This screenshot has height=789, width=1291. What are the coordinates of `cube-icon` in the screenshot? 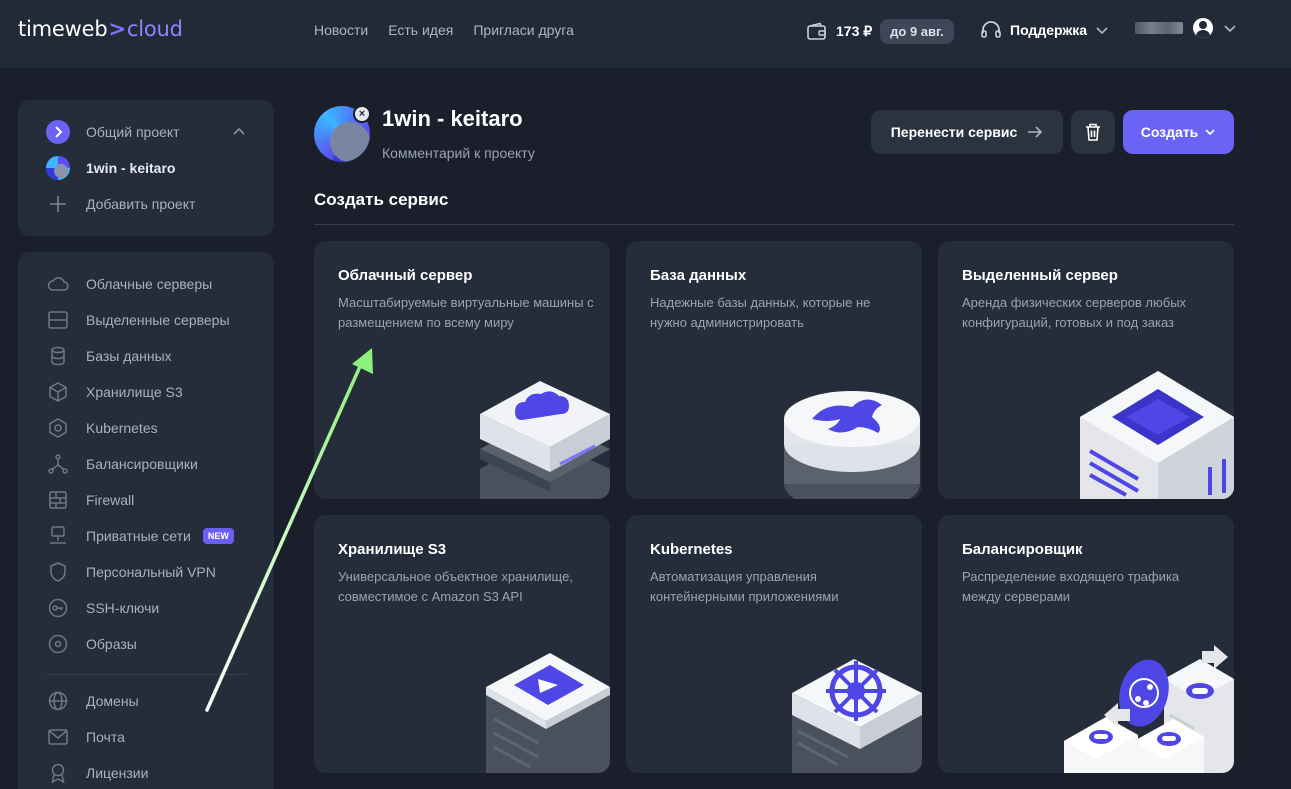 It's located at (58, 392).